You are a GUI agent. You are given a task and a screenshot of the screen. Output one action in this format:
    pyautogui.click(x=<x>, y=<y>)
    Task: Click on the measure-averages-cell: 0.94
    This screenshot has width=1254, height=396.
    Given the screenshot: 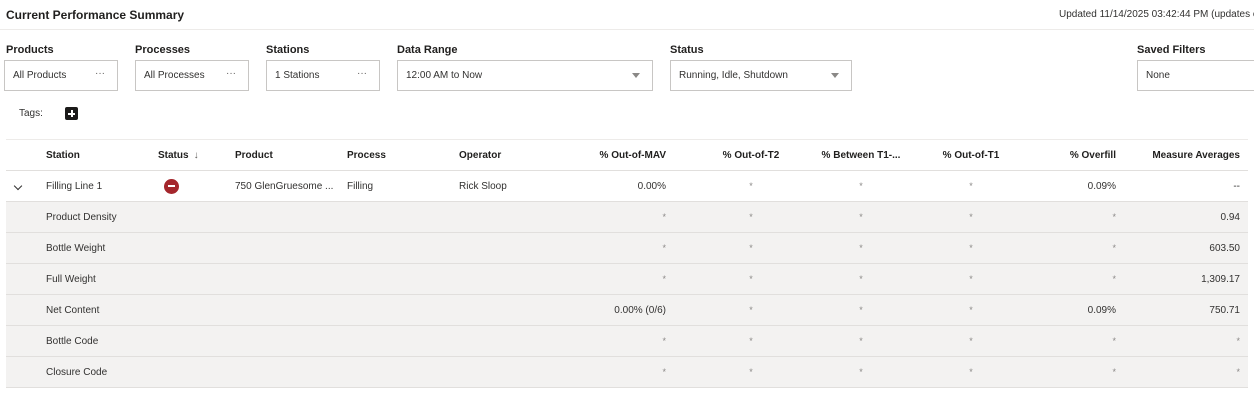 What is the action you would take?
    pyautogui.click(x=1230, y=217)
    